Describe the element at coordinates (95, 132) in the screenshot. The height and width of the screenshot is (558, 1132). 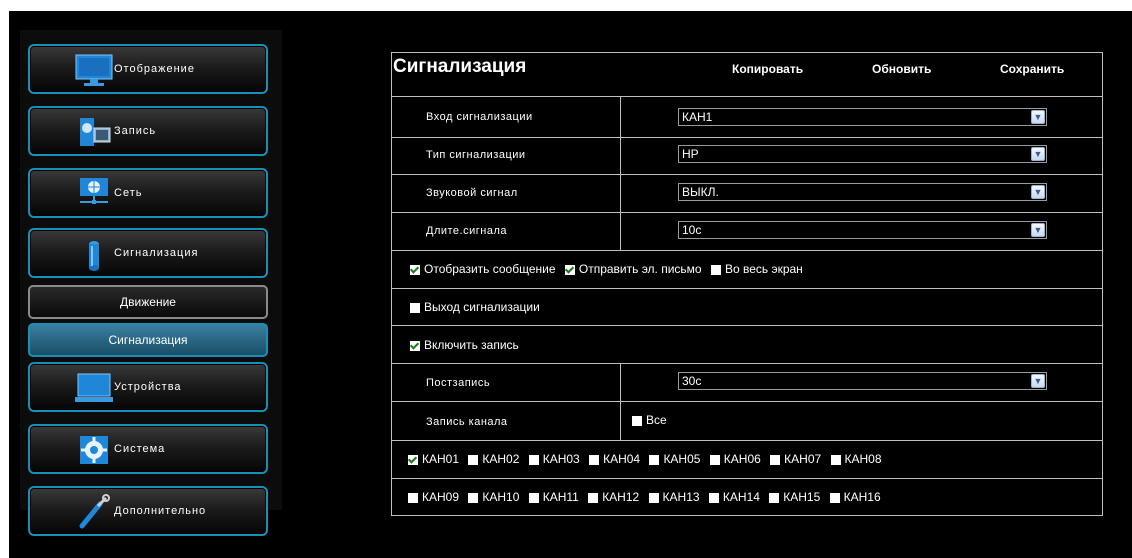
I see `record-icon` at that location.